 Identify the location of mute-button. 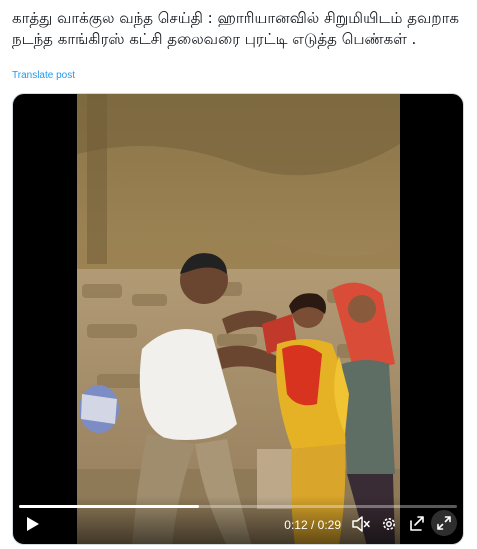
(361, 524).